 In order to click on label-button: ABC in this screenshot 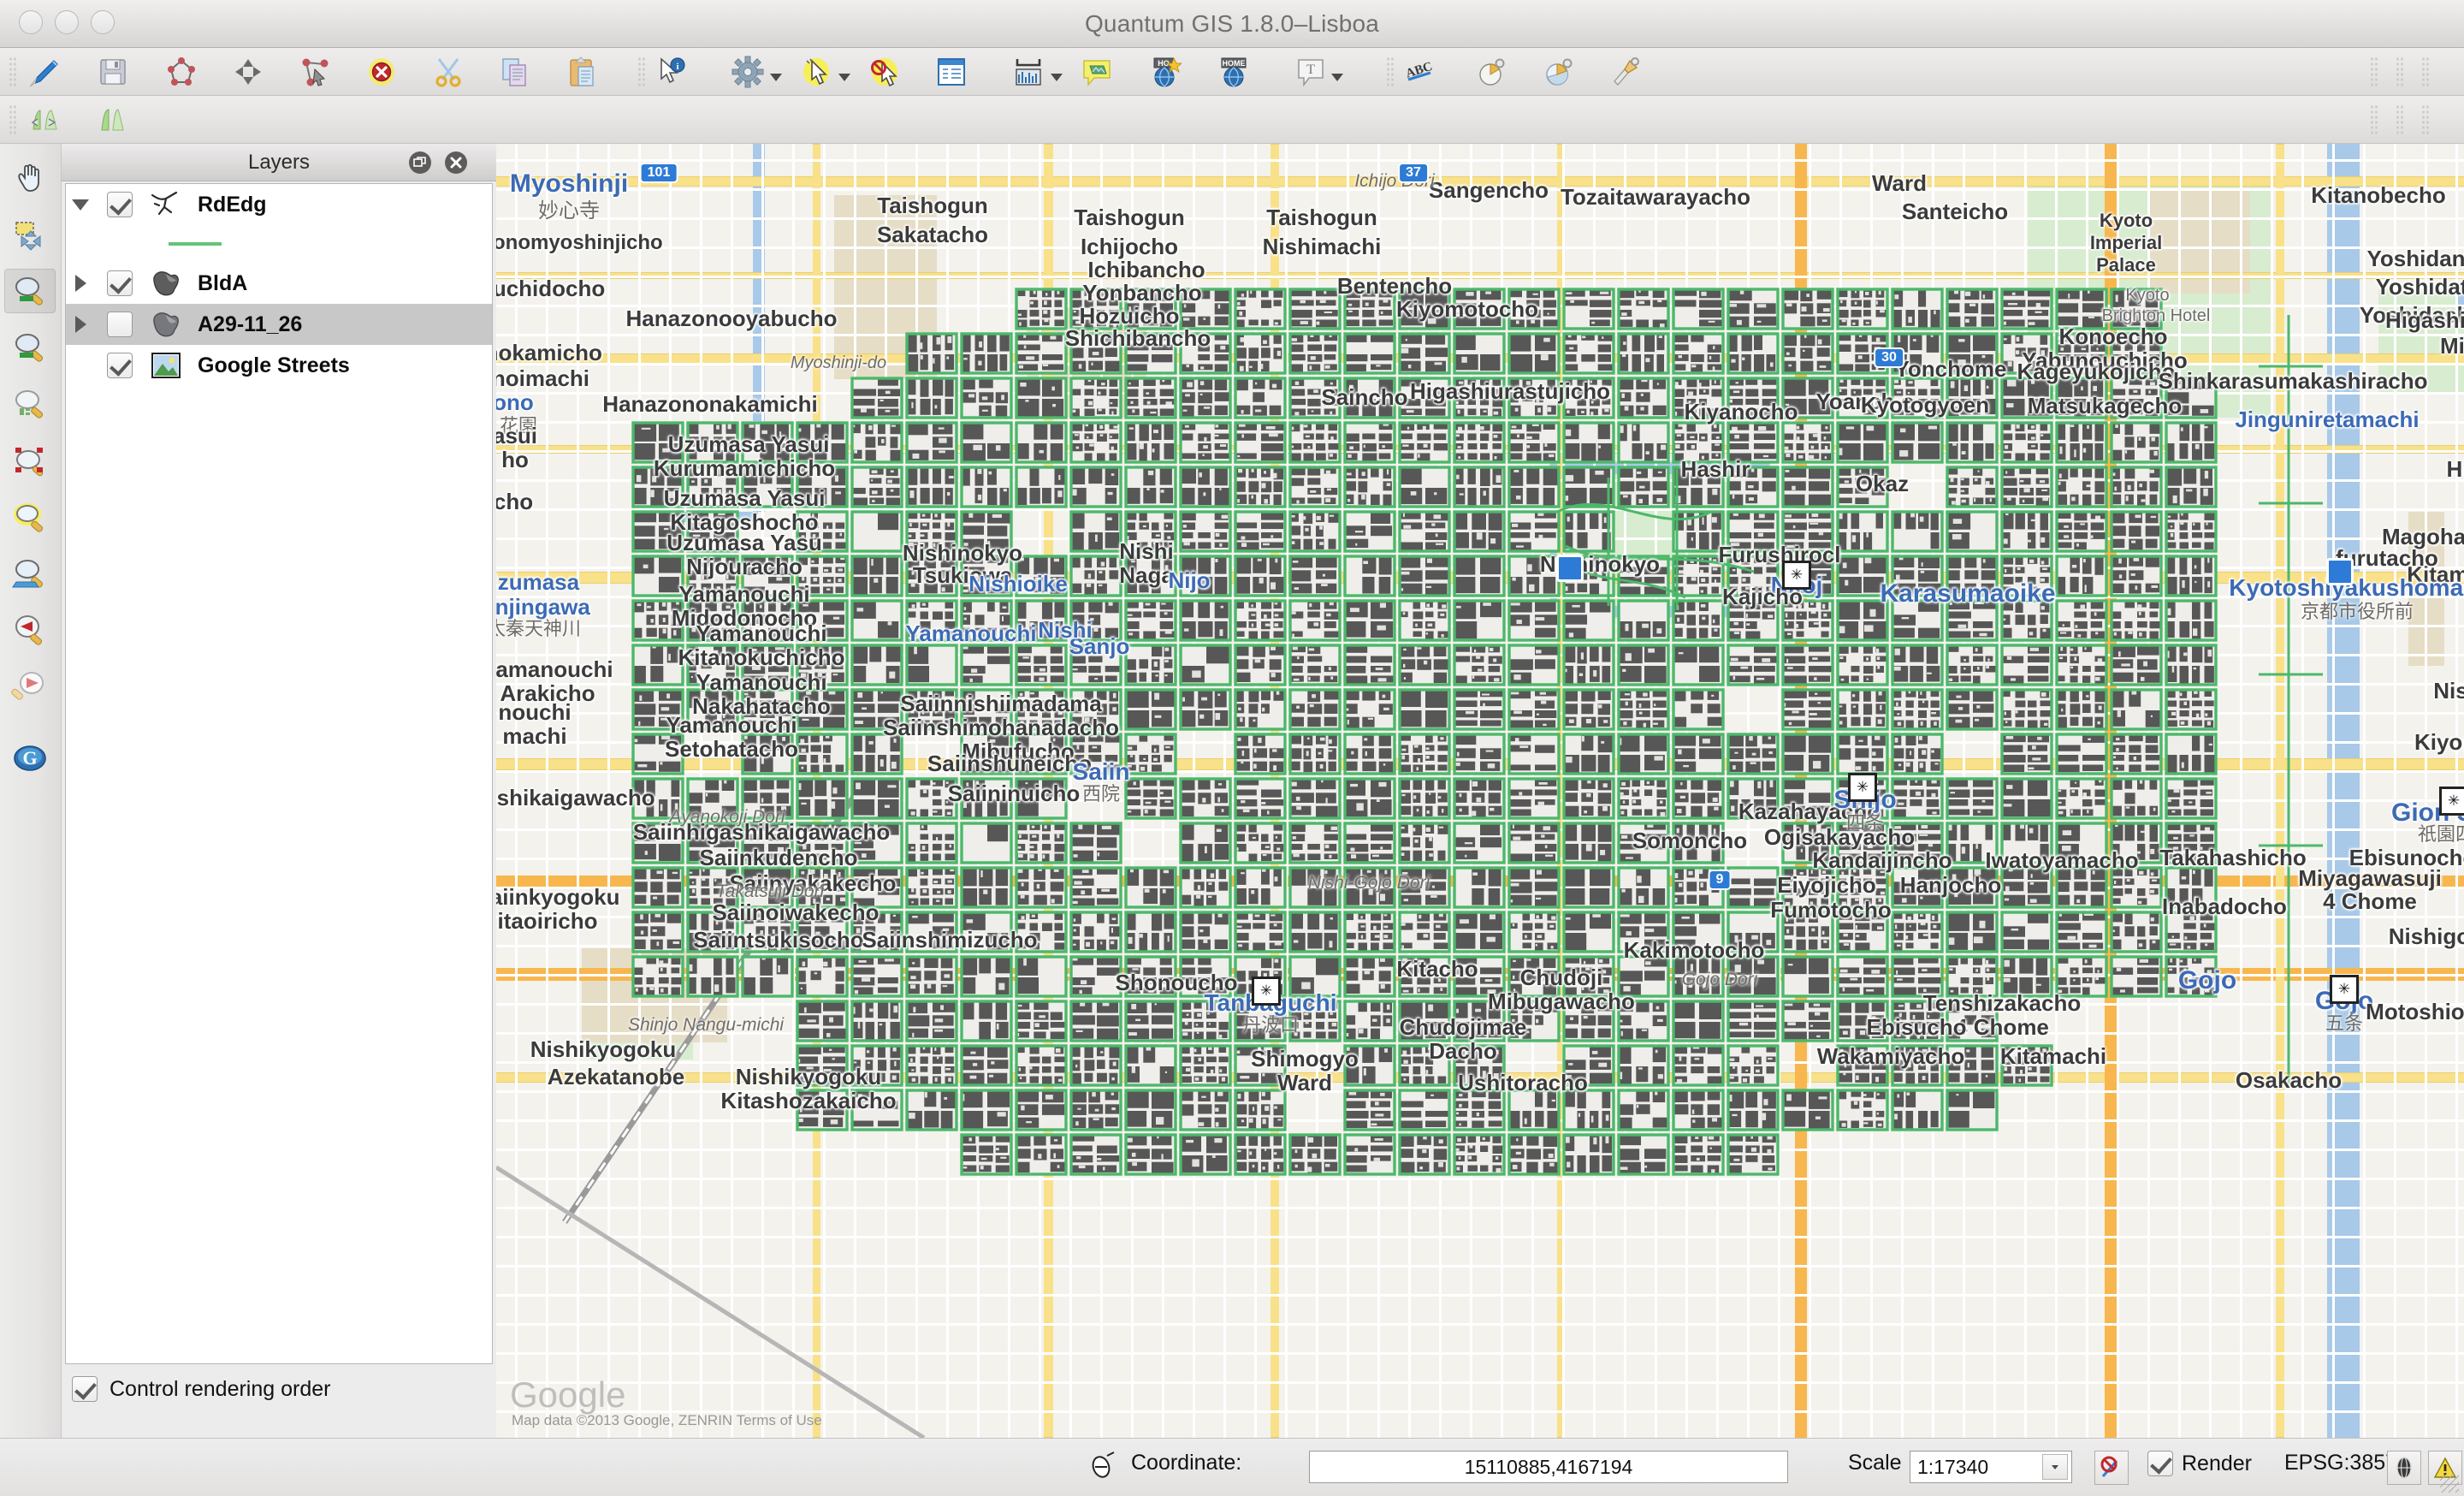, I will do `click(1420, 72)`.